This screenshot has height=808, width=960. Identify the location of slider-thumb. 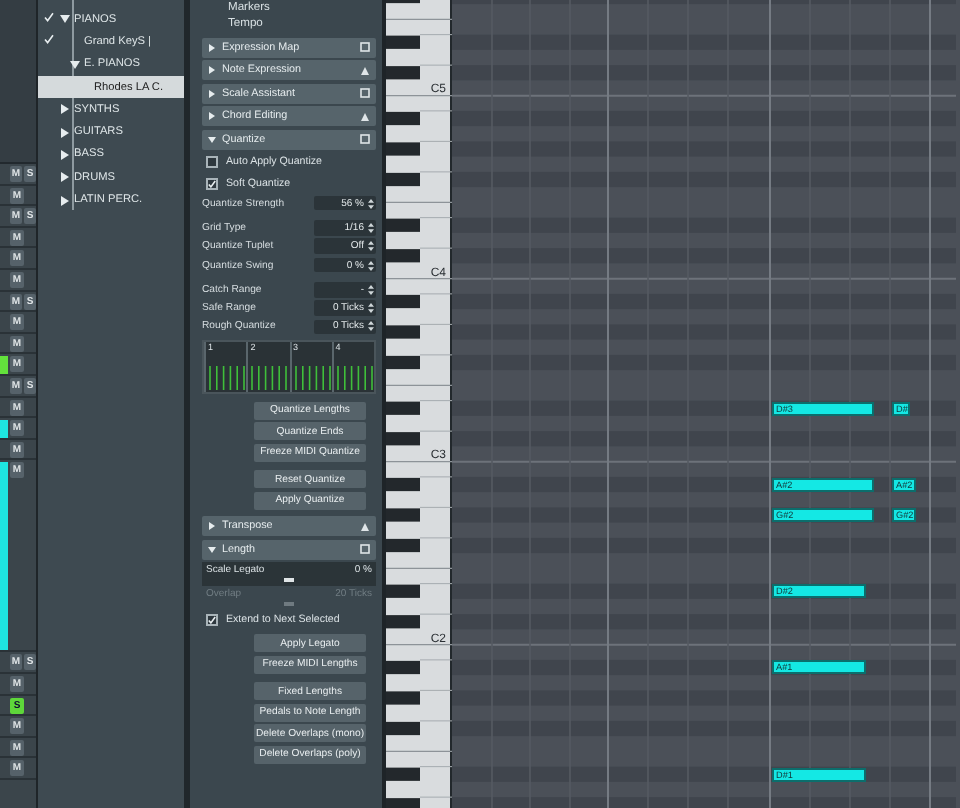
(289, 580).